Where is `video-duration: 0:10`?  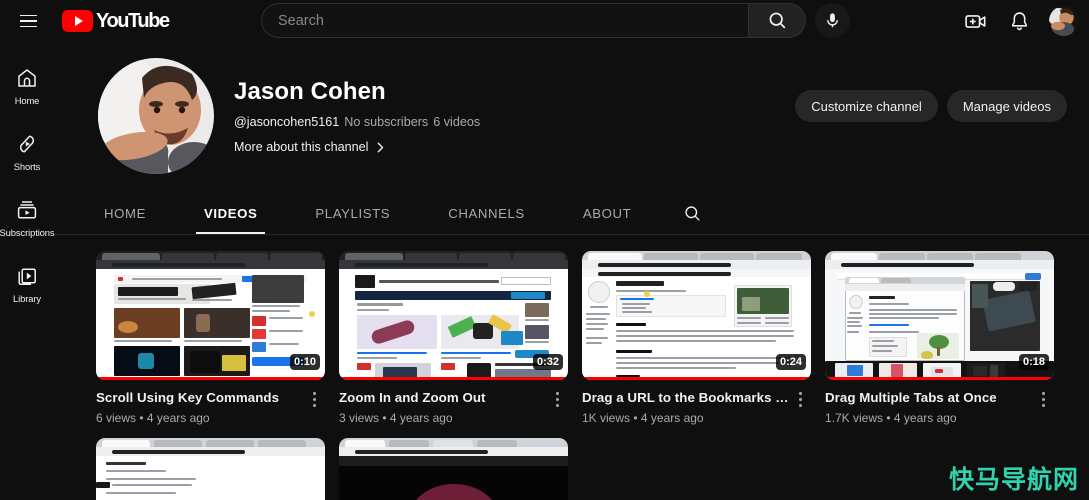 video-duration: 0:10 is located at coordinates (304, 362).